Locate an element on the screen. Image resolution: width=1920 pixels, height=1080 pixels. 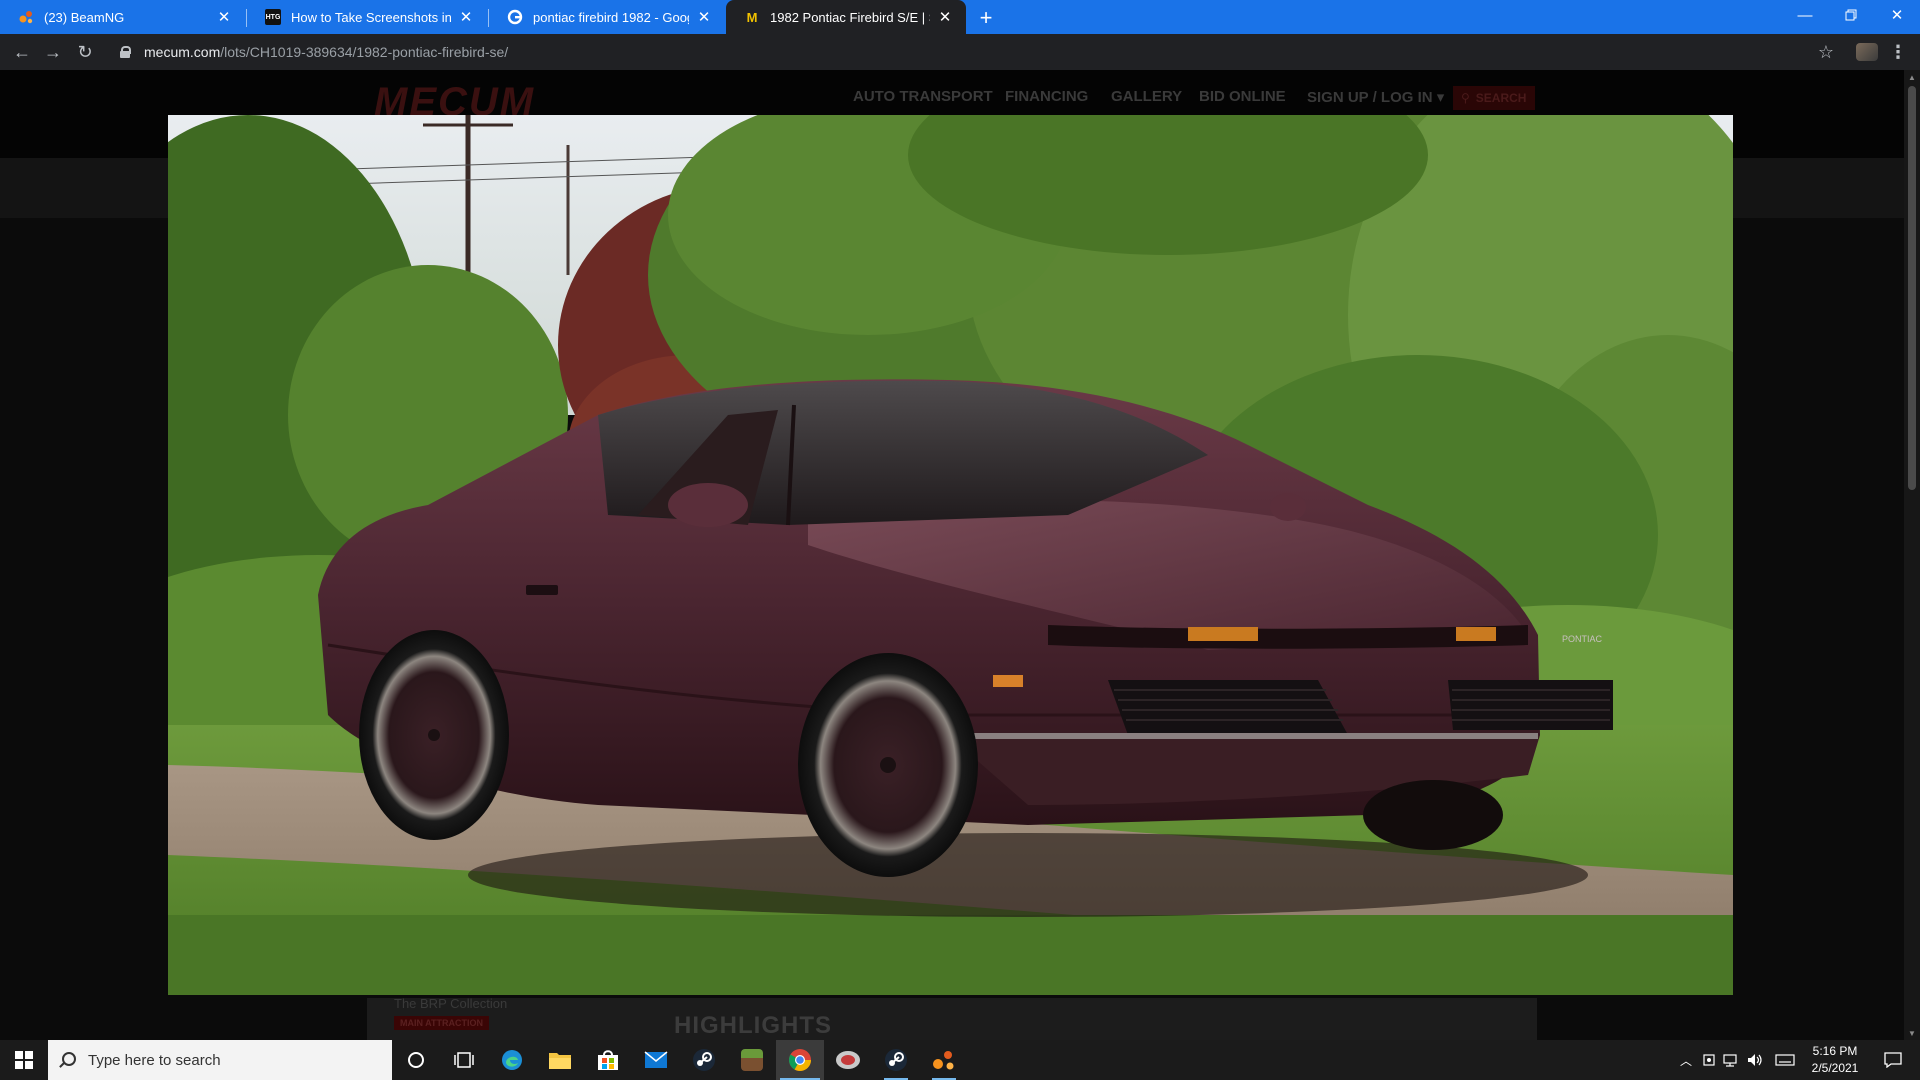
volume-icon is located at coordinates (1755, 1060).